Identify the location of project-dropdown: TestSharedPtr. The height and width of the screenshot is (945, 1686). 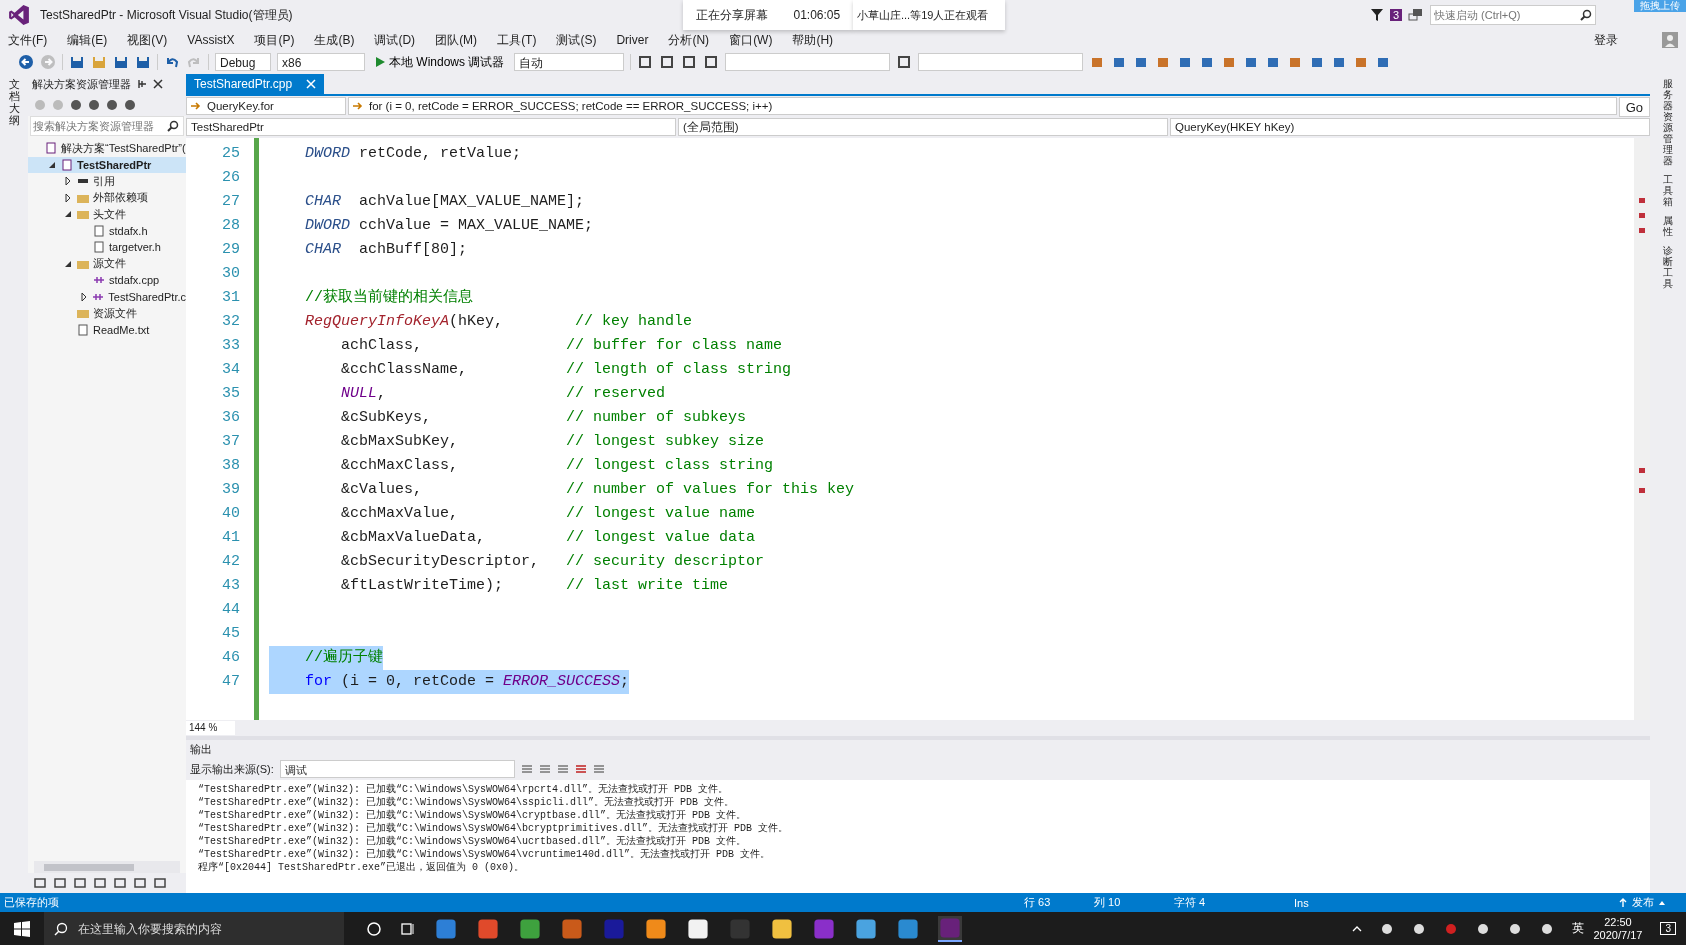
(431, 127).